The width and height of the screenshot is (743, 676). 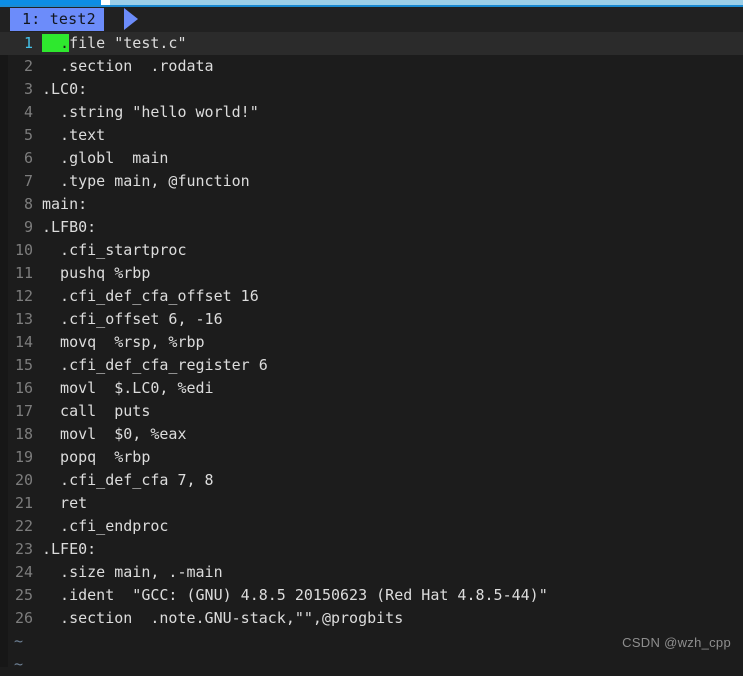 What do you see at coordinates (28, 43) in the screenshot?
I see `line-number: 1` at bounding box center [28, 43].